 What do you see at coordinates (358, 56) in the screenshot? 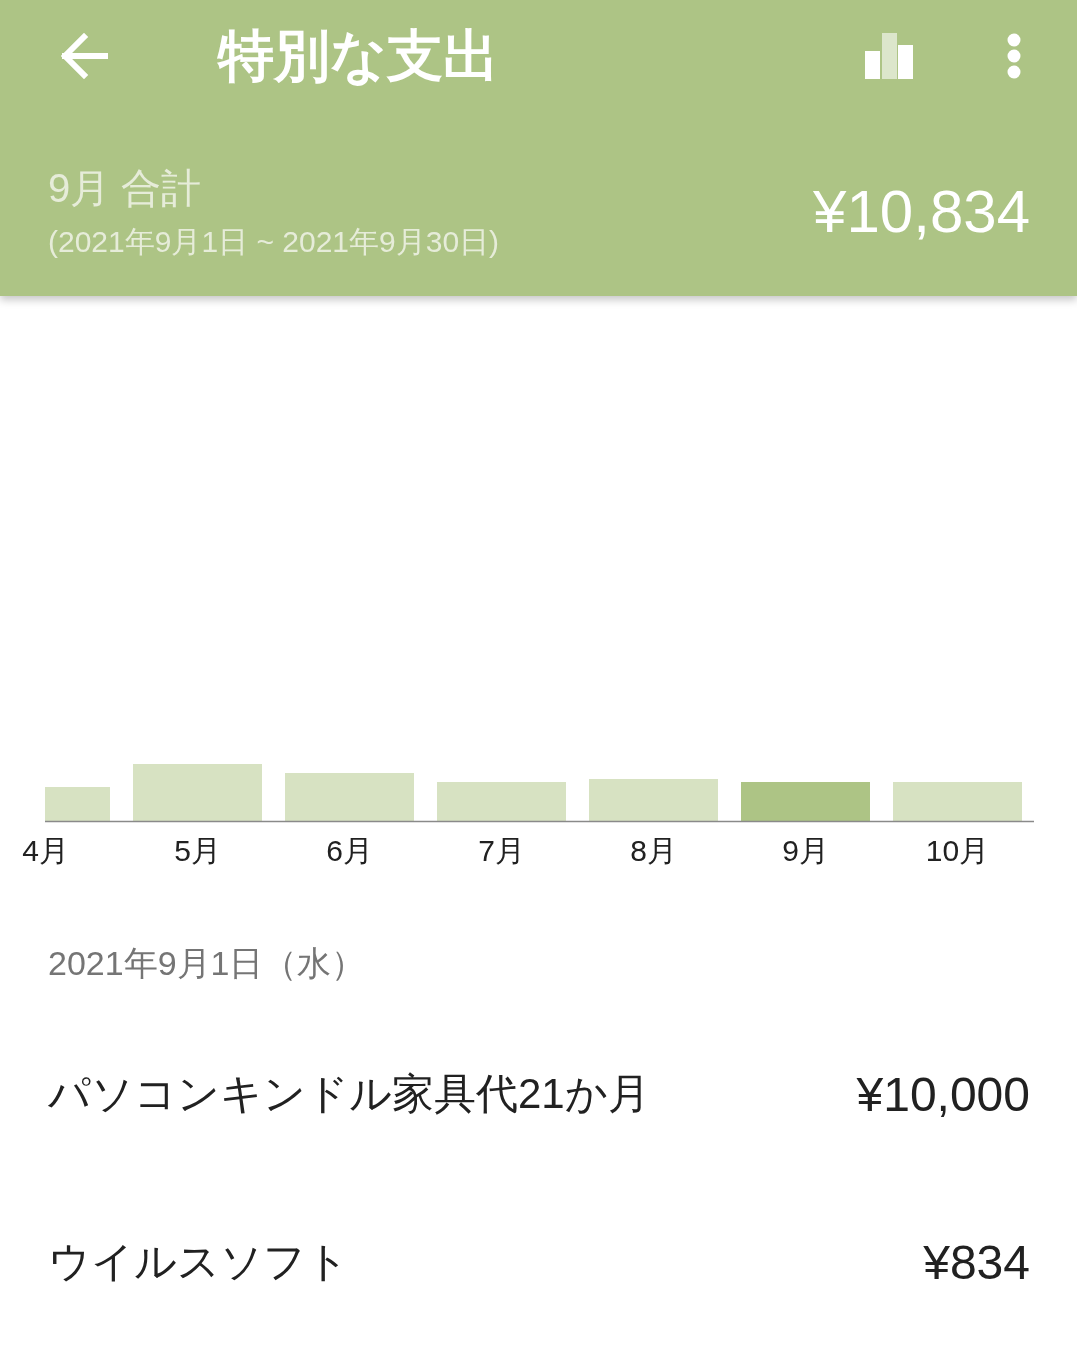
I see `screen-title: 特別な支出` at bounding box center [358, 56].